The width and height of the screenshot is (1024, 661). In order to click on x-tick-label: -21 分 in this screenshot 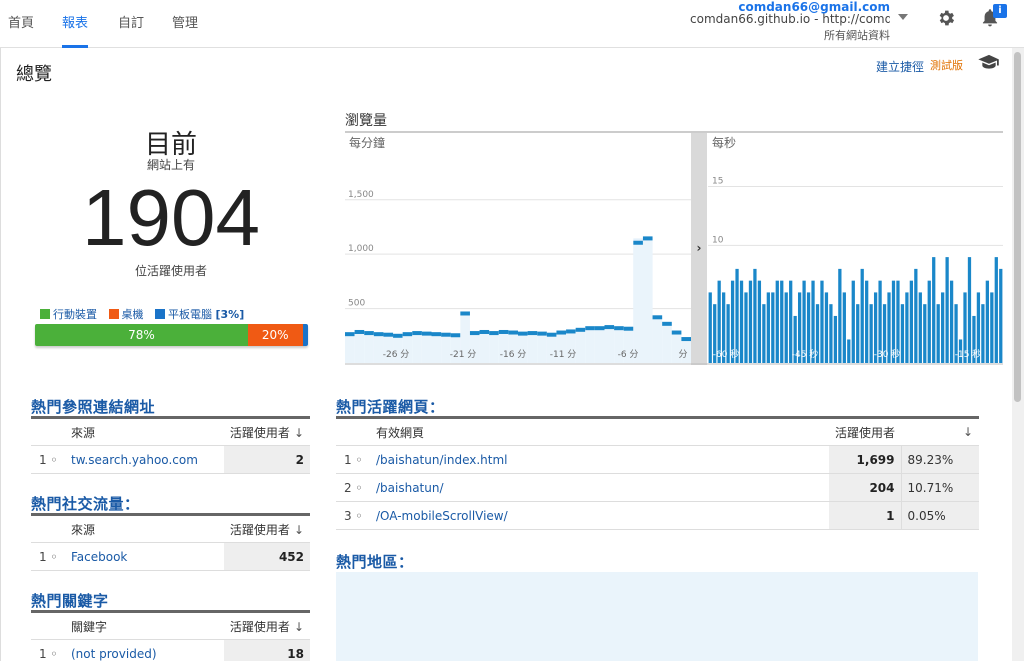, I will do `click(463, 354)`.